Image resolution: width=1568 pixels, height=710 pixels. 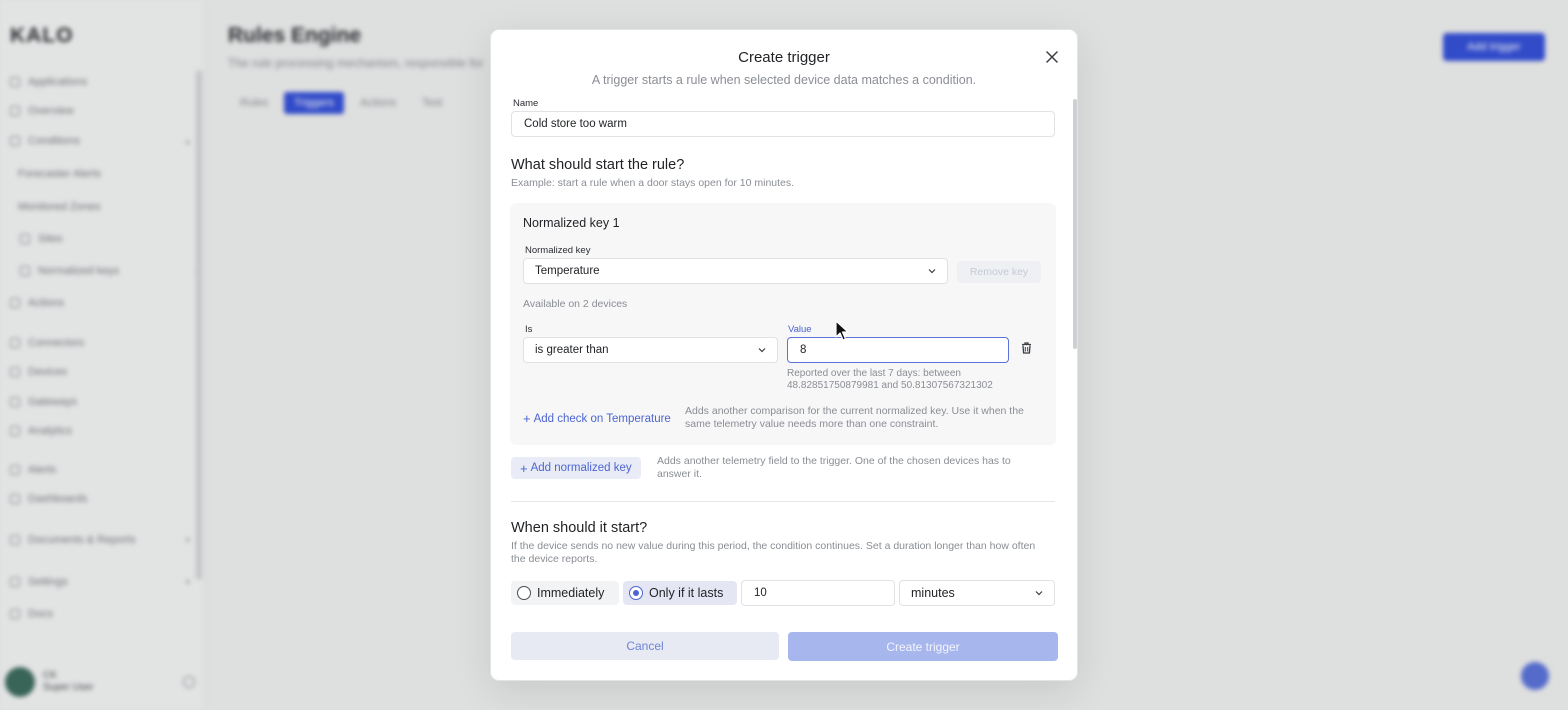 I want to click on add-normalized-key-button: + Add normalized key, so click(x=576, y=468).